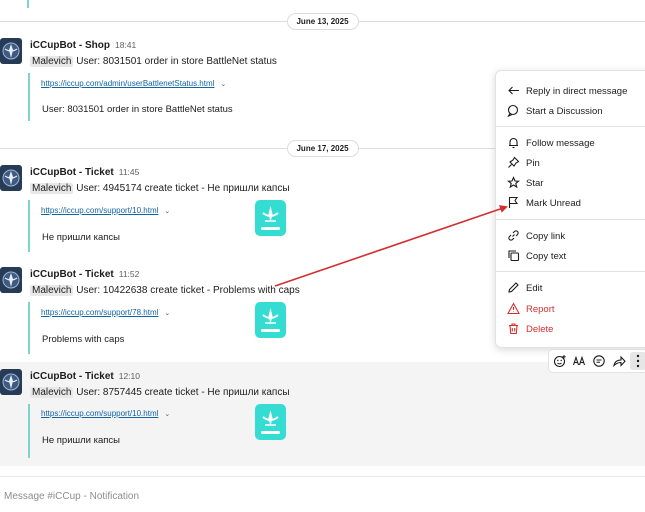 The width and height of the screenshot is (645, 512). What do you see at coordinates (570, 183) in the screenshot?
I see `menu-item-star: Star` at bounding box center [570, 183].